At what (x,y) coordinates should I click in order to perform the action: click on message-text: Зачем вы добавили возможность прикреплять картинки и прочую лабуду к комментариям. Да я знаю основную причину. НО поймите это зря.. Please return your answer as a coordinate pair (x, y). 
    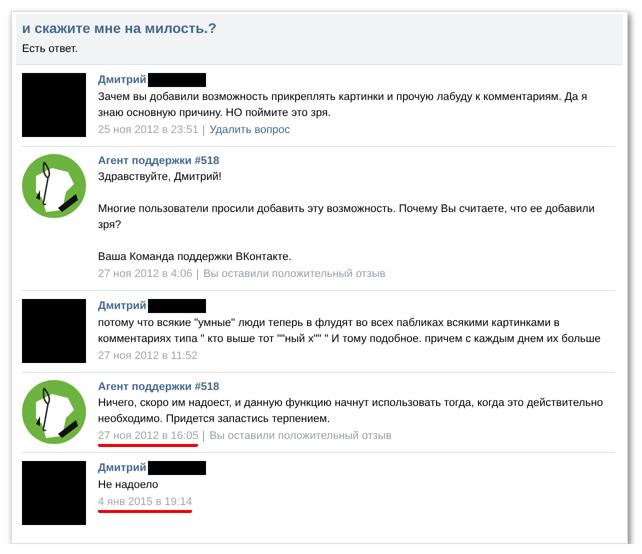
    Looking at the image, I should click on (343, 105).